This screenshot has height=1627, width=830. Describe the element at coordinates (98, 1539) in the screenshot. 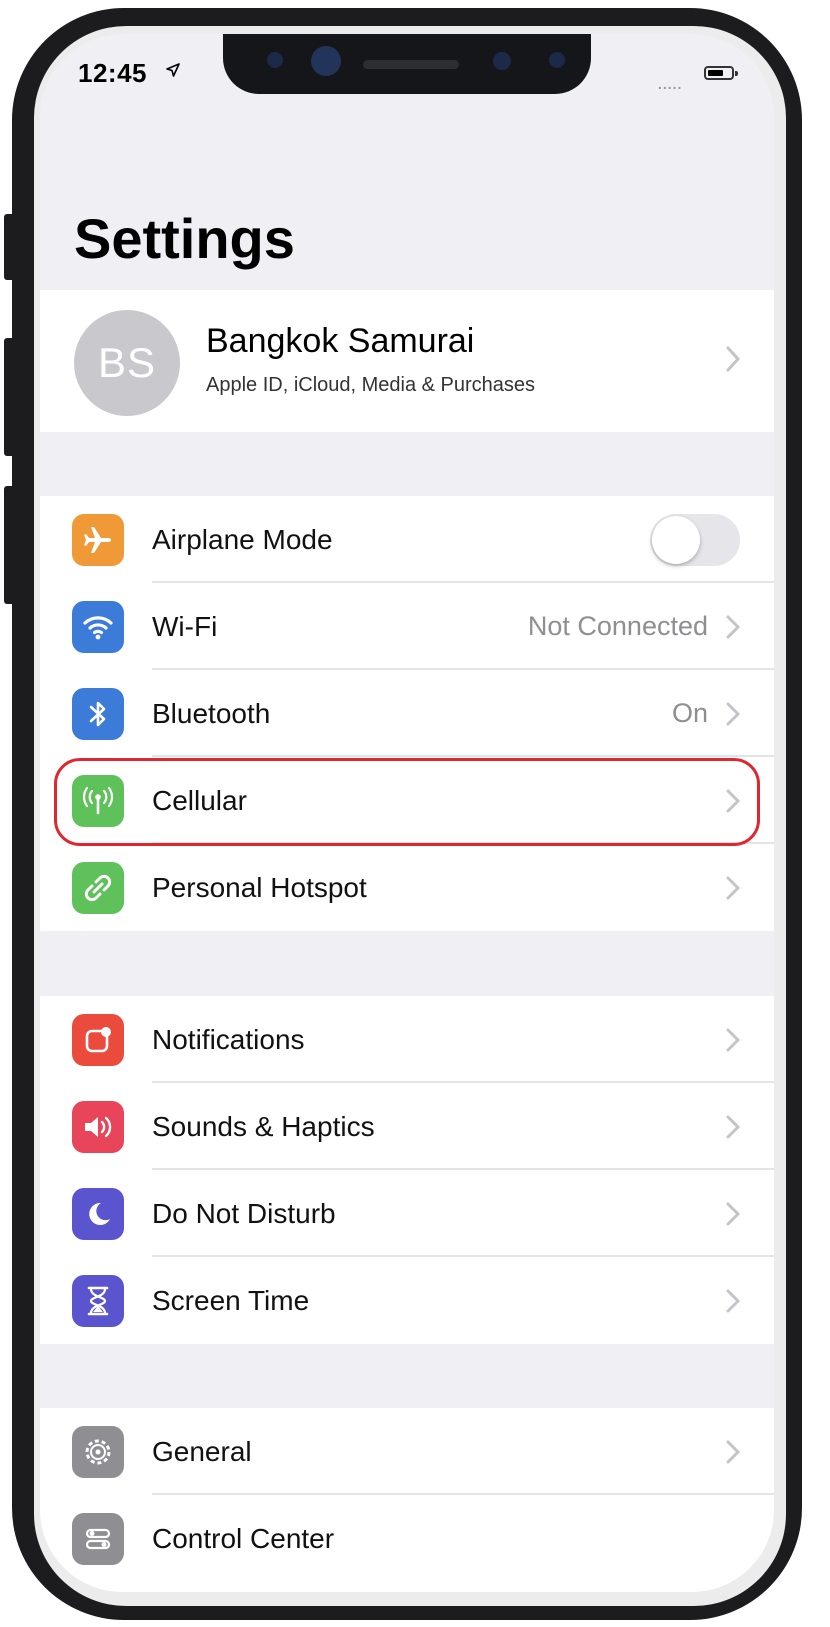

I see `control-center-icon` at that location.